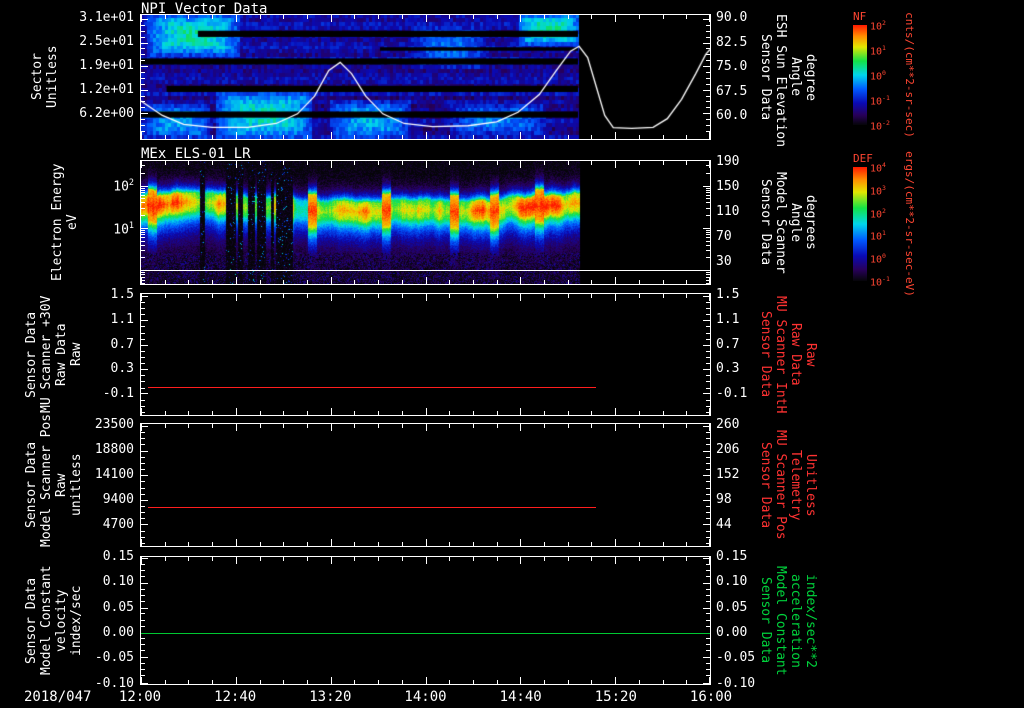 The height and width of the screenshot is (708, 1024). Describe the element at coordinates (909, 75) in the screenshot. I see `colorbar-unit-label: cnts/(cm**2-sr-sec)` at that location.